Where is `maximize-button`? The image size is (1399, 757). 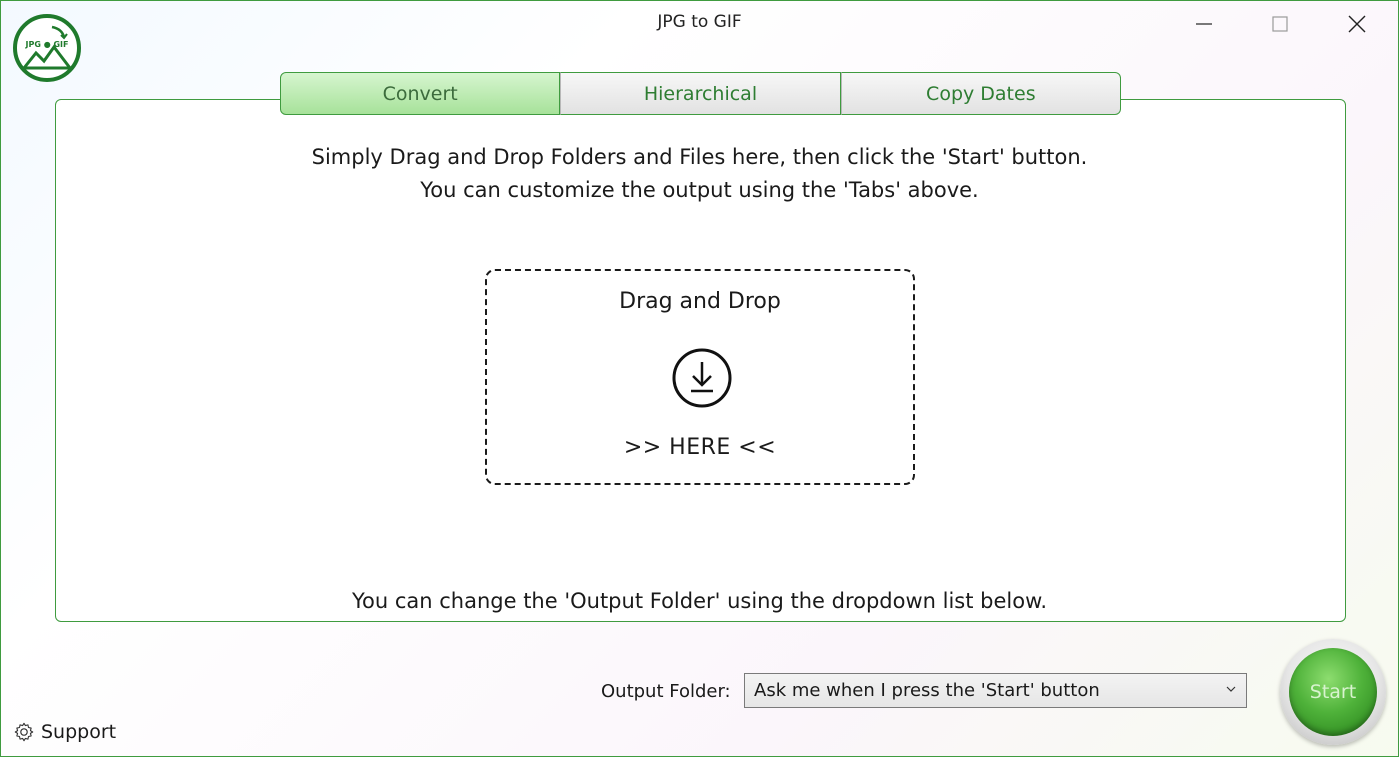 maximize-button is located at coordinates (1280, 24).